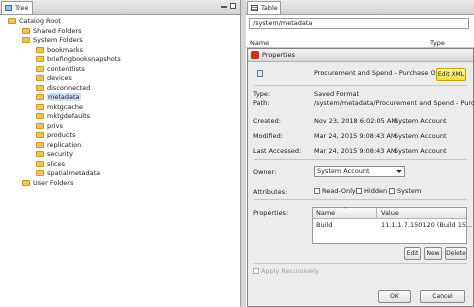 This screenshot has width=474, height=307. I want to click on new-property-button: New, so click(433, 253).